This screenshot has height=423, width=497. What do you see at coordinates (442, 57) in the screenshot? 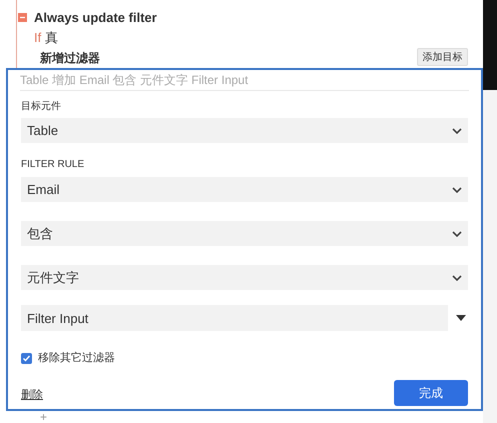
I see `add-target-button: 添加目标` at bounding box center [442, 57].